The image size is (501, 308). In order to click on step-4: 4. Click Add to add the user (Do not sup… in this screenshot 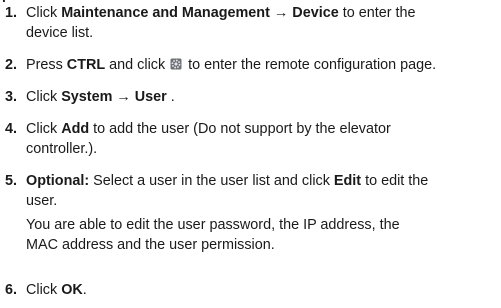, I will do `click(251, 139)`.